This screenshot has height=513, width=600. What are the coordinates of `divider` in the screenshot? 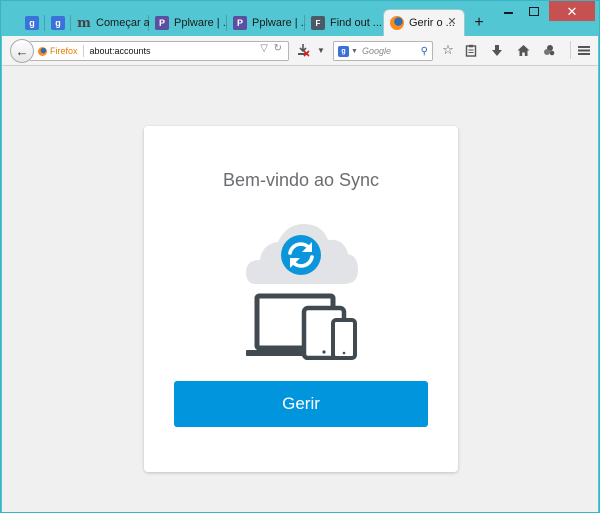 It's located at (83, 51).